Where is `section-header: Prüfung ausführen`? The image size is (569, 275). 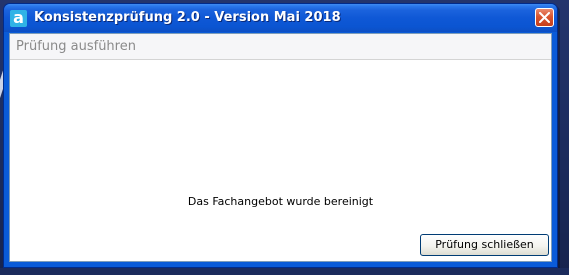 section-header: Prüfung ausführen is located at coordinates (280, 47).